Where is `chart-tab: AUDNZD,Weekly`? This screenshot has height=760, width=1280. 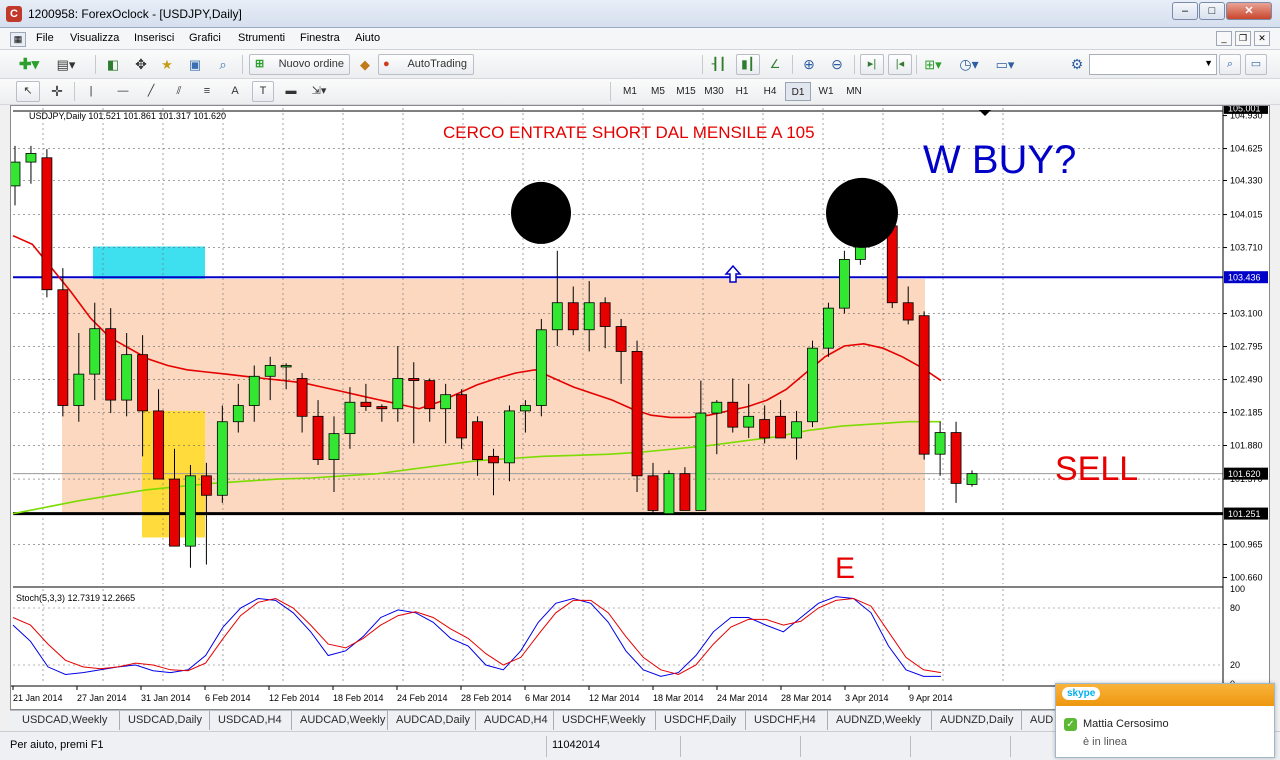 chart-tab: AUDNZD,Weekly is located at coordinates (880, 720).